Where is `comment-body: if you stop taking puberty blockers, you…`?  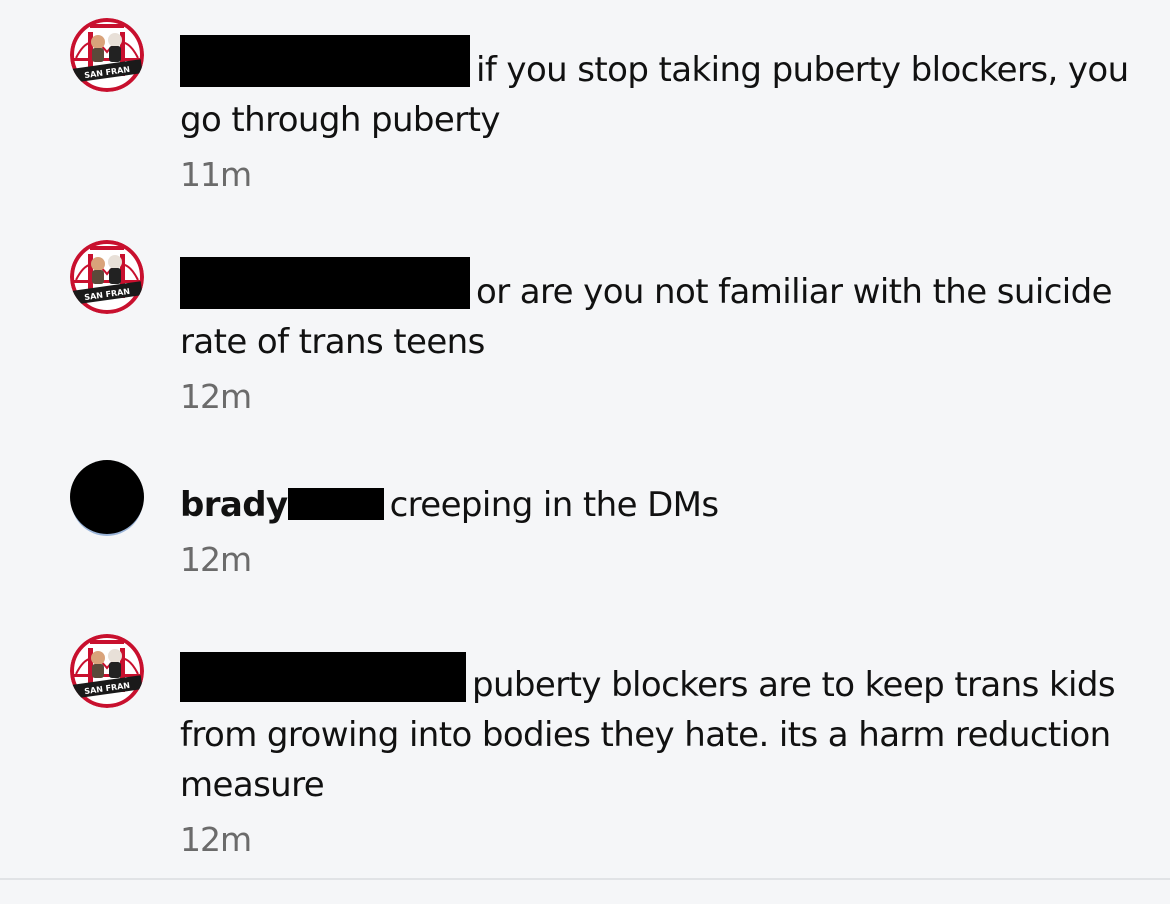
comment-body: if you stop taking puberty blockers, you… is located at coordinates (655, 115).